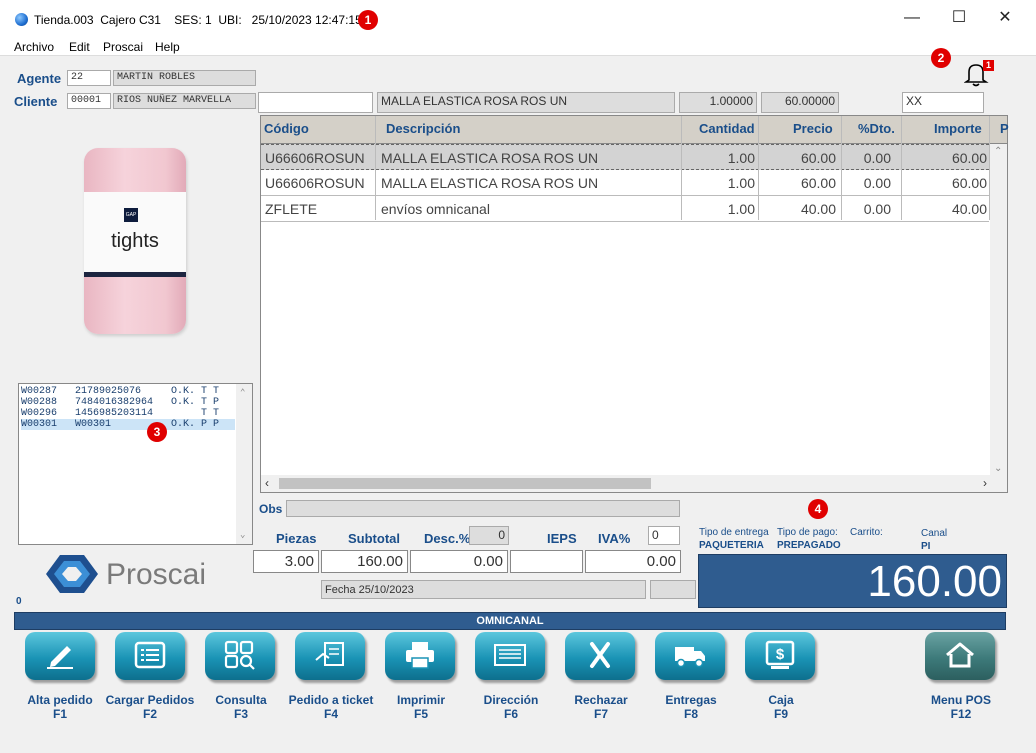 Image resolution: width=1036 pixels, height=753 pixels. Describe the element at coordinates (19, 601) in the screenshot. I see `counter-label: 0` at that location.